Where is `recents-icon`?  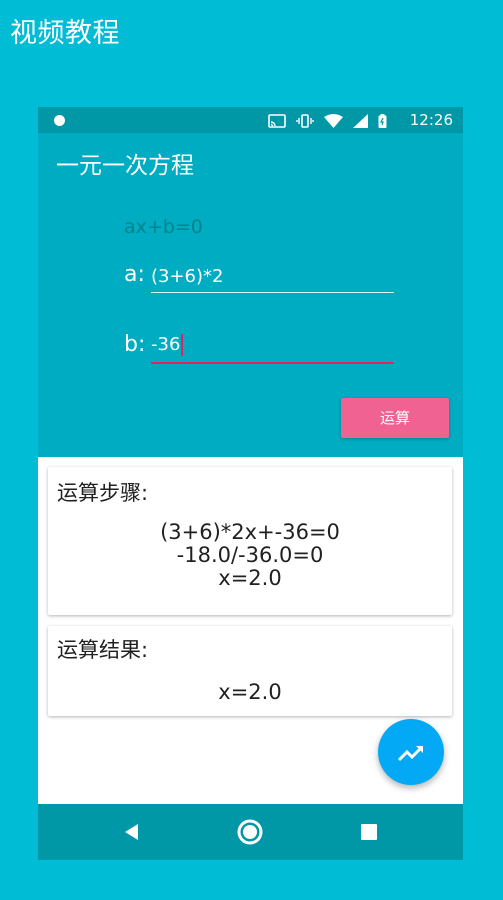 recents-icon is located at coordinates (369, 834).